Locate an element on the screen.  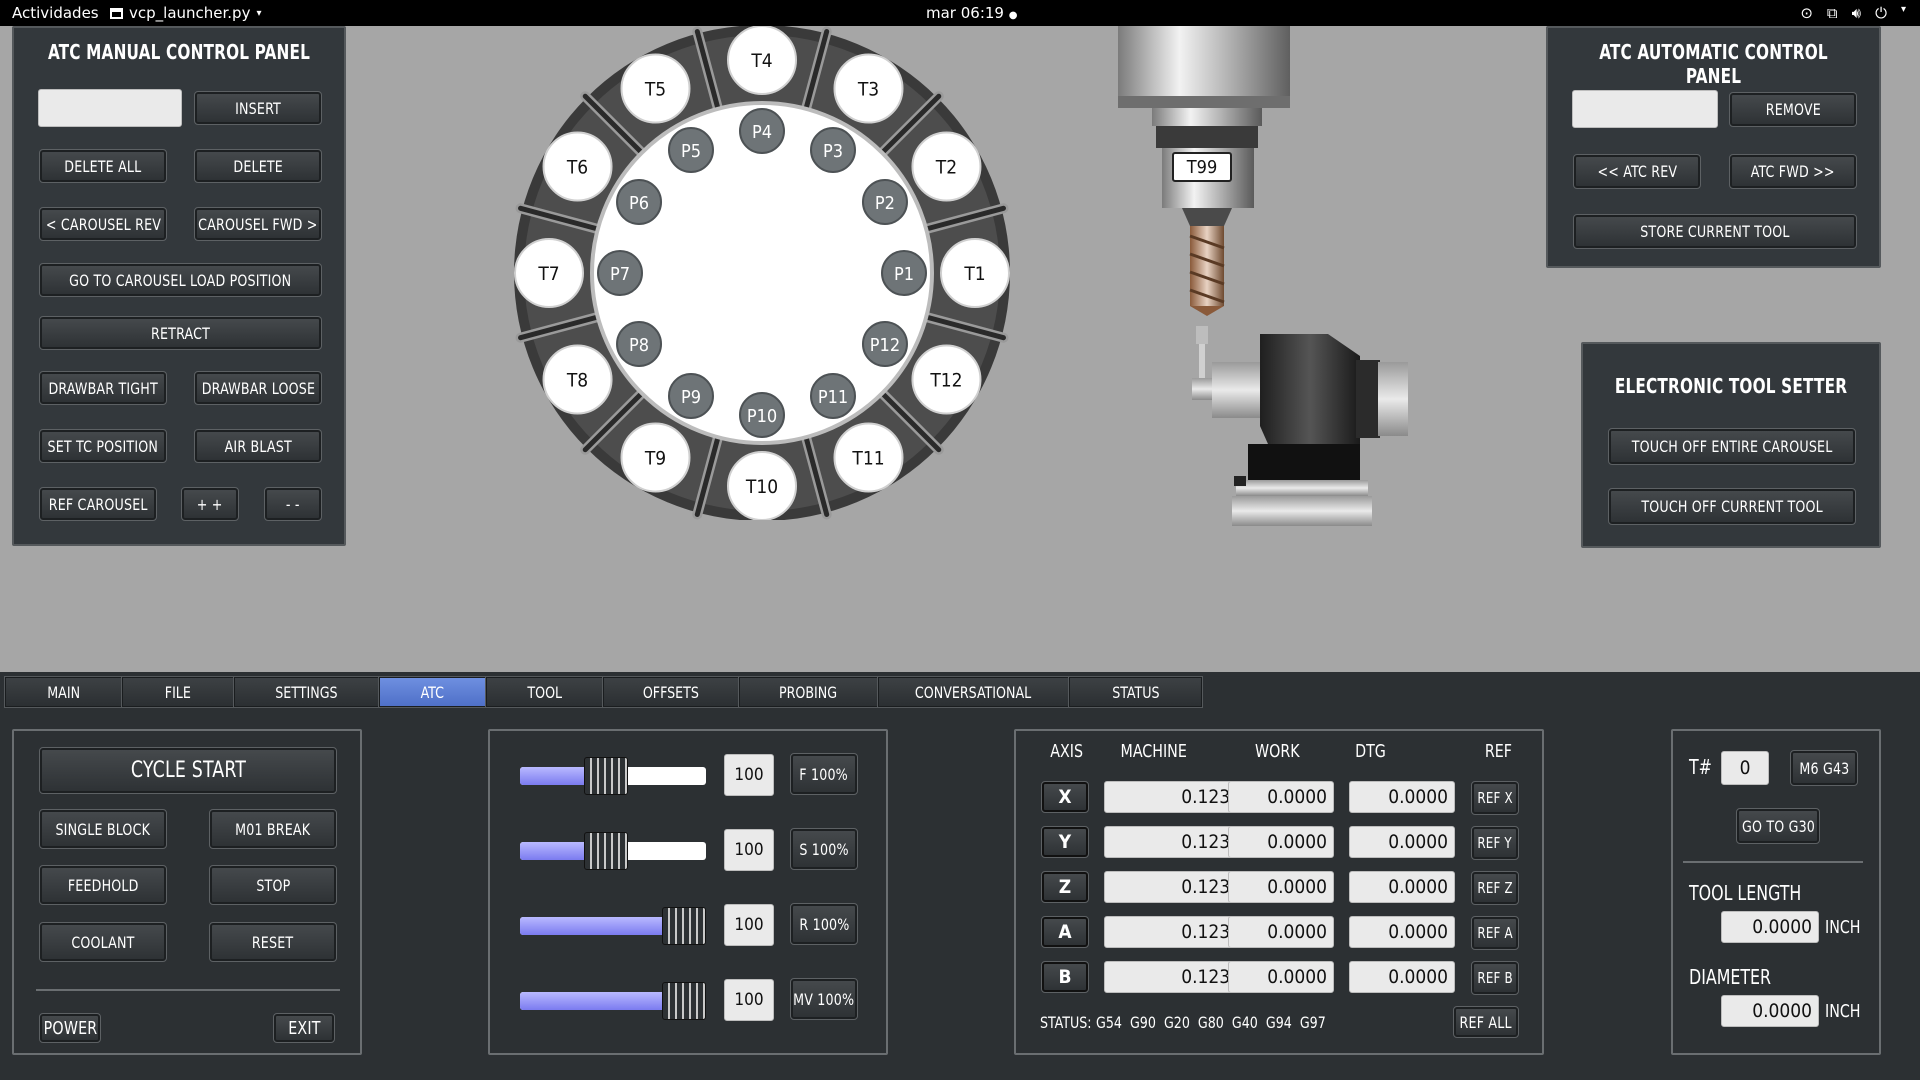
carousel-tool-label: T3 is located at coordinates (868, 90).